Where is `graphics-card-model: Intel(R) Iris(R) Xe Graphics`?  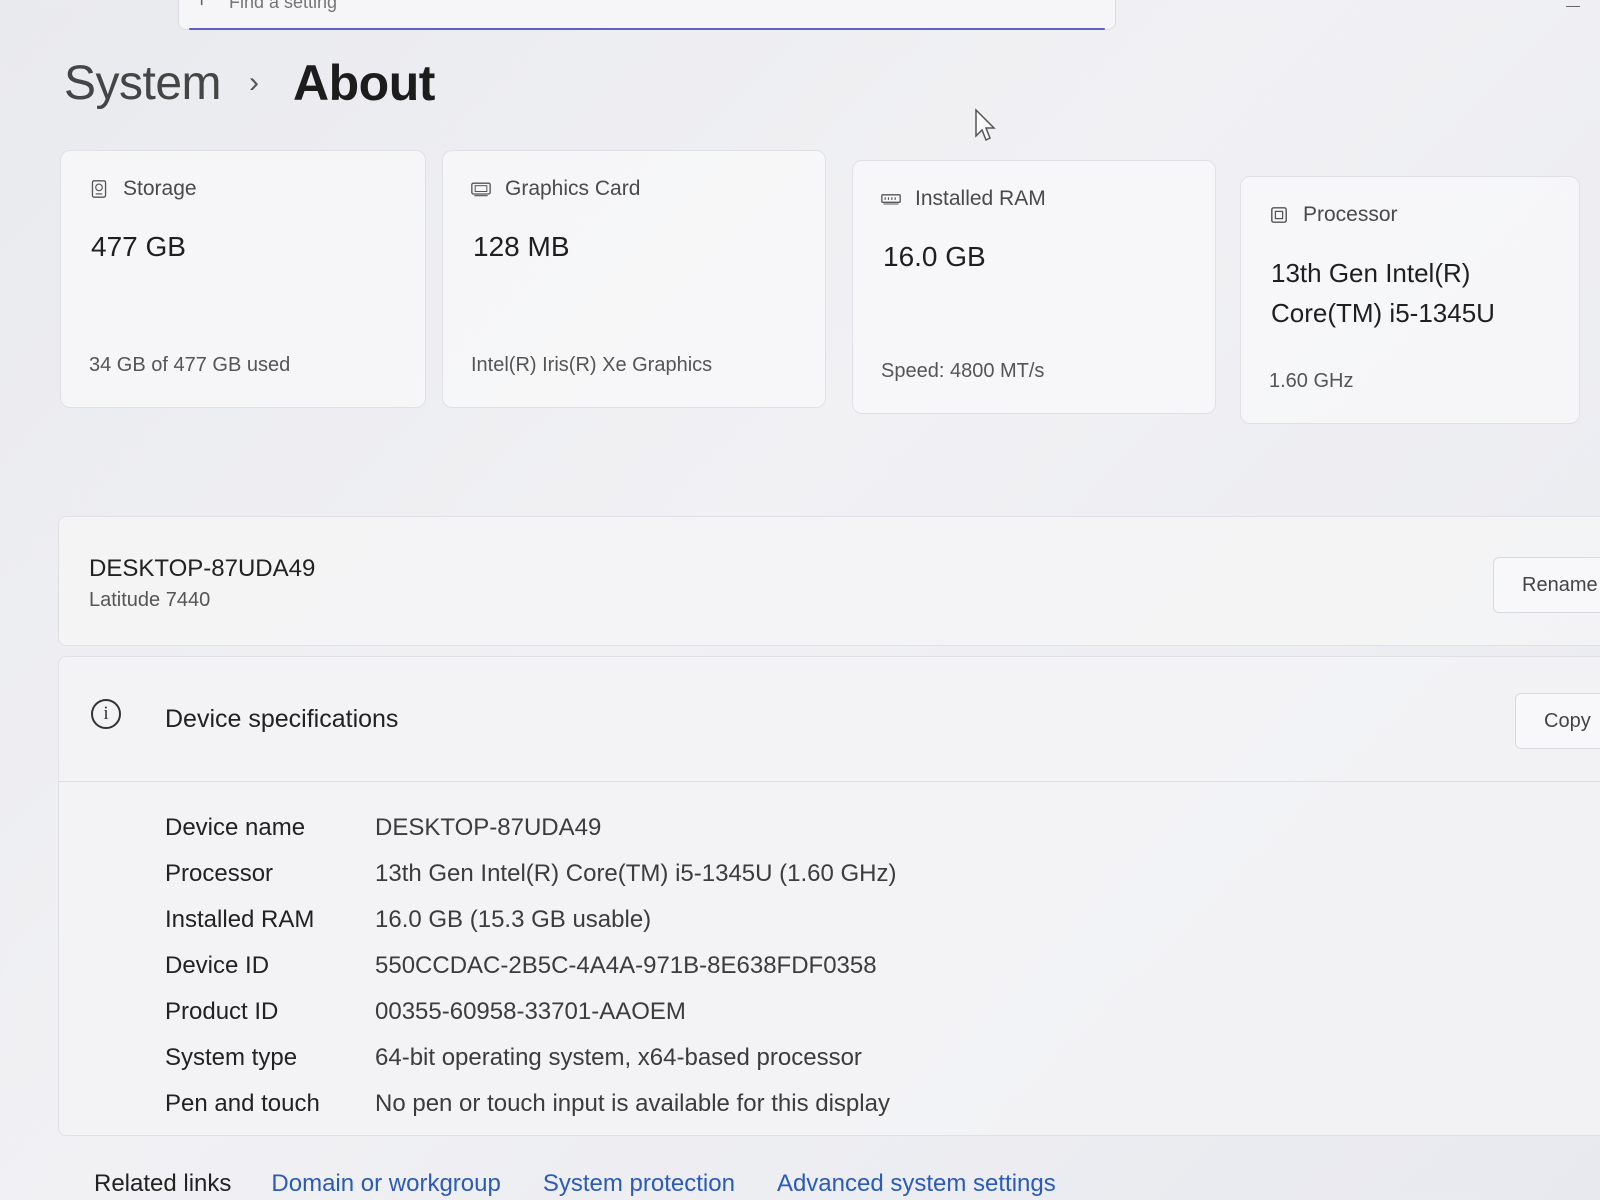
graphics-card-model: Intel(R) Iris(R) Xe Graphics is located at coordinates (592, 365).